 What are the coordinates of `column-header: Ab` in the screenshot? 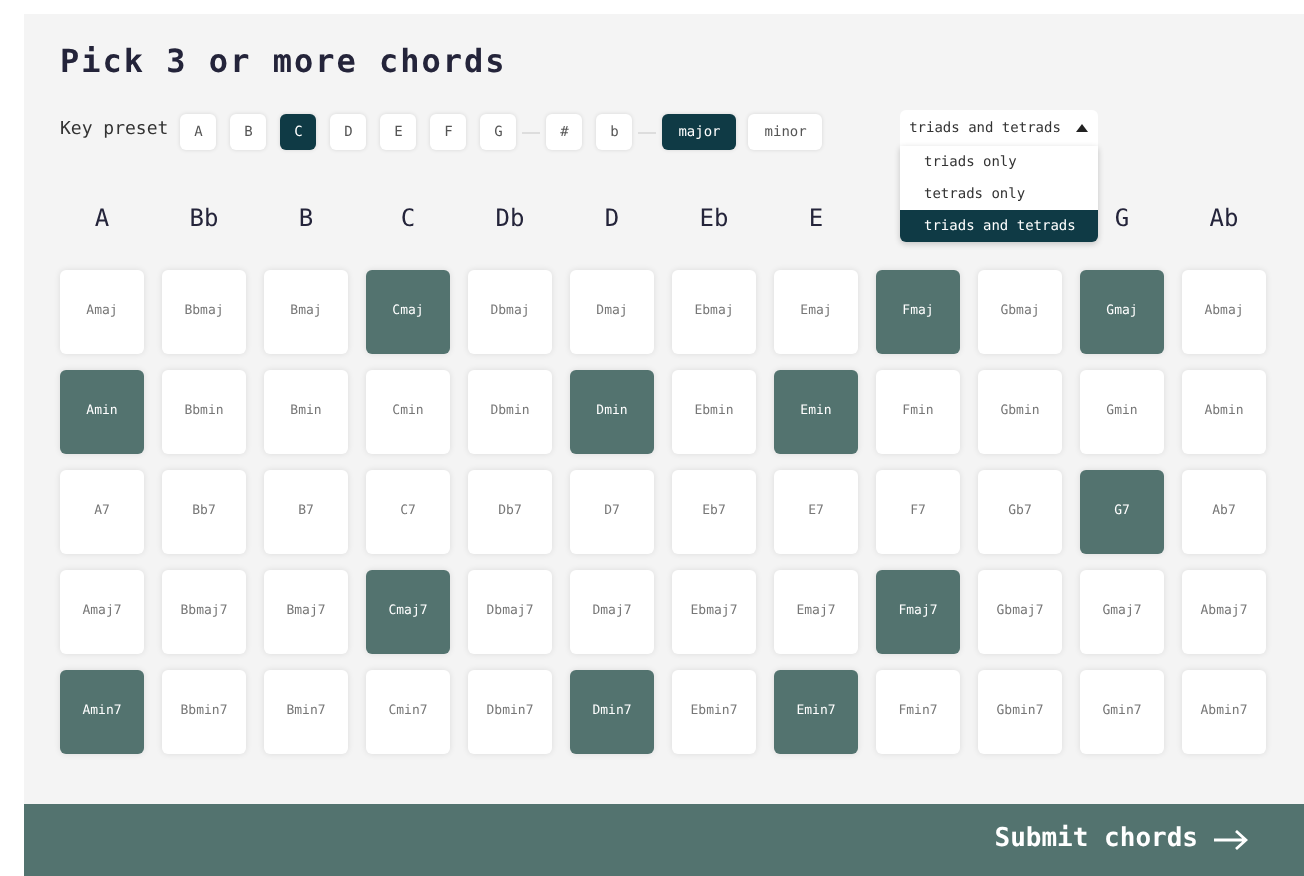 It's located at (1224, 219).